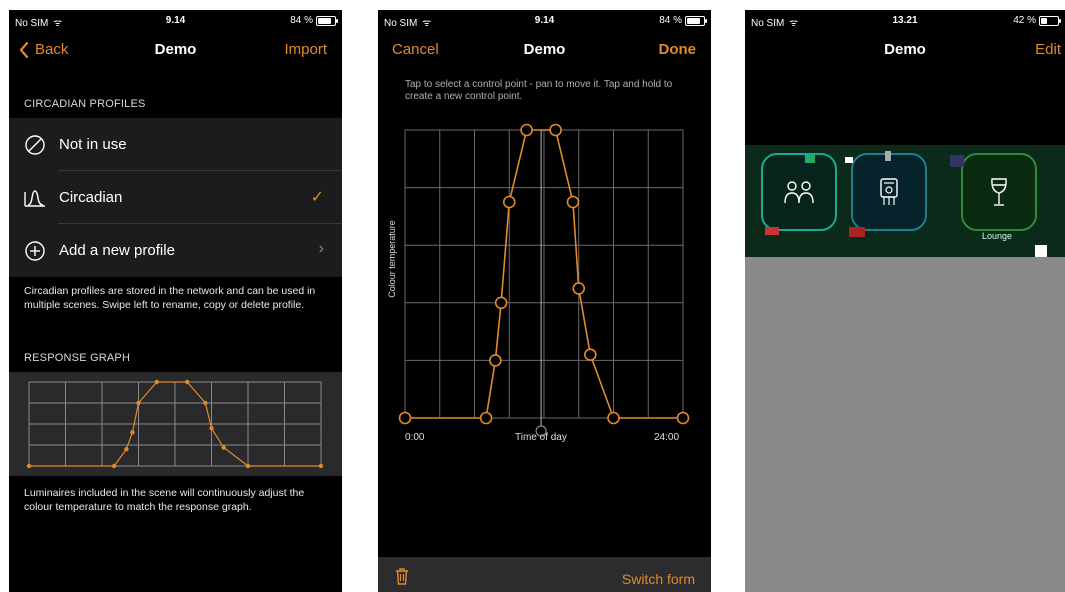 The width and height of the screenshot is (1065, 592). I want to click on plus-circle-icon, so click(35, 251).